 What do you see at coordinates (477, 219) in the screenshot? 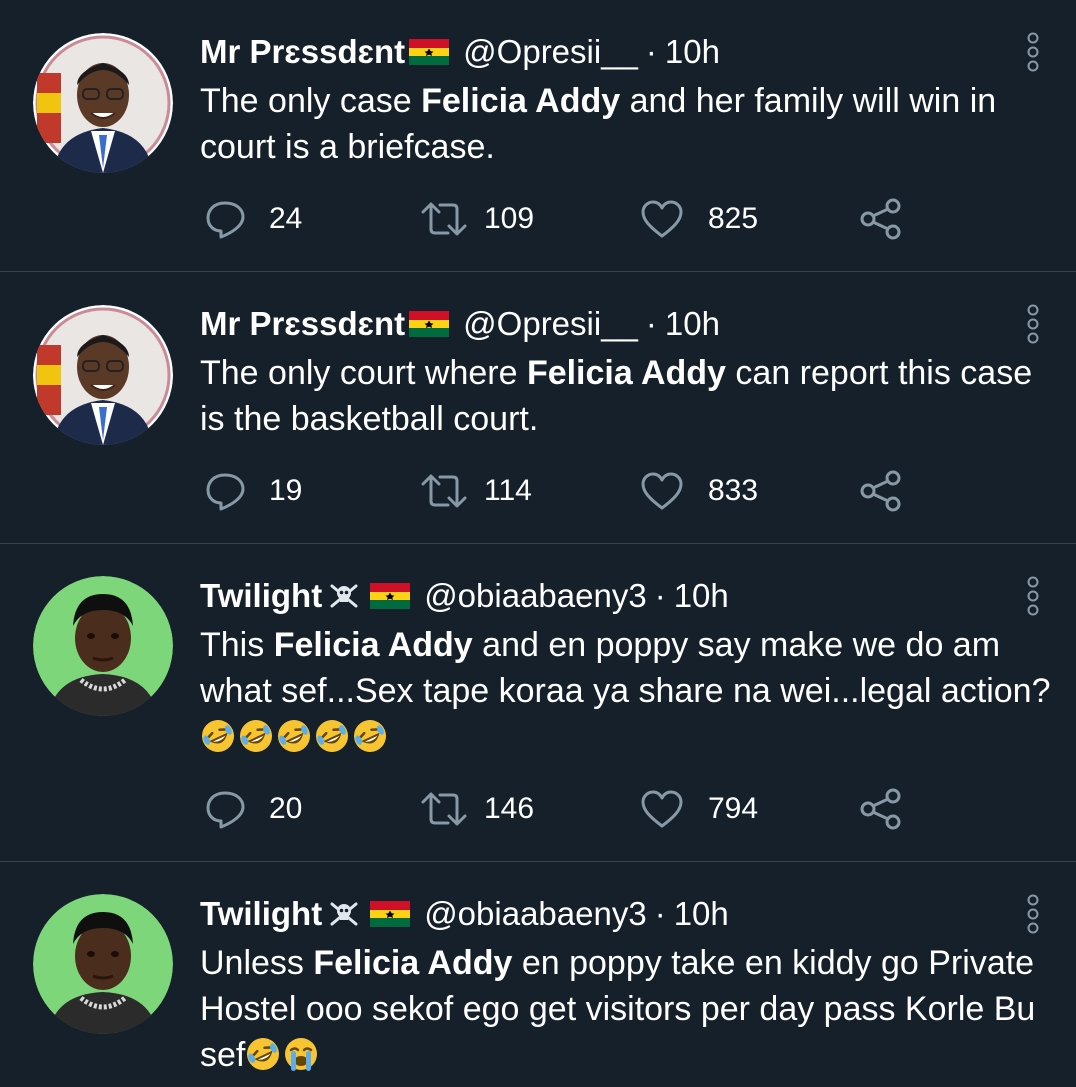
I see `retweet-button: 109` at bounding box center [477, 219].